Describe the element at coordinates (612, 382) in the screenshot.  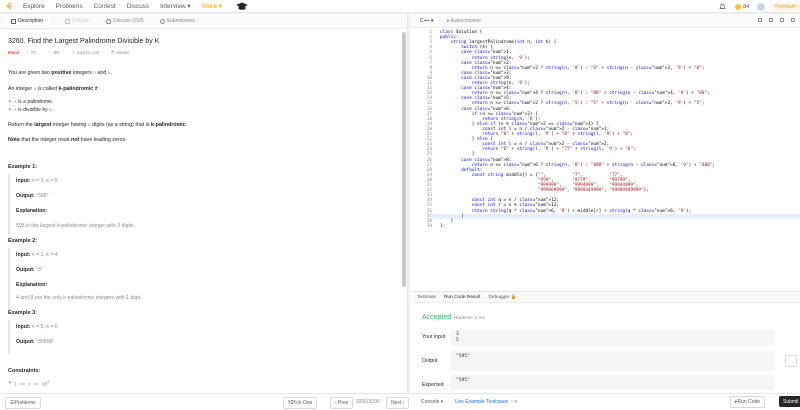
I see `expected-box: "595"` at that location.